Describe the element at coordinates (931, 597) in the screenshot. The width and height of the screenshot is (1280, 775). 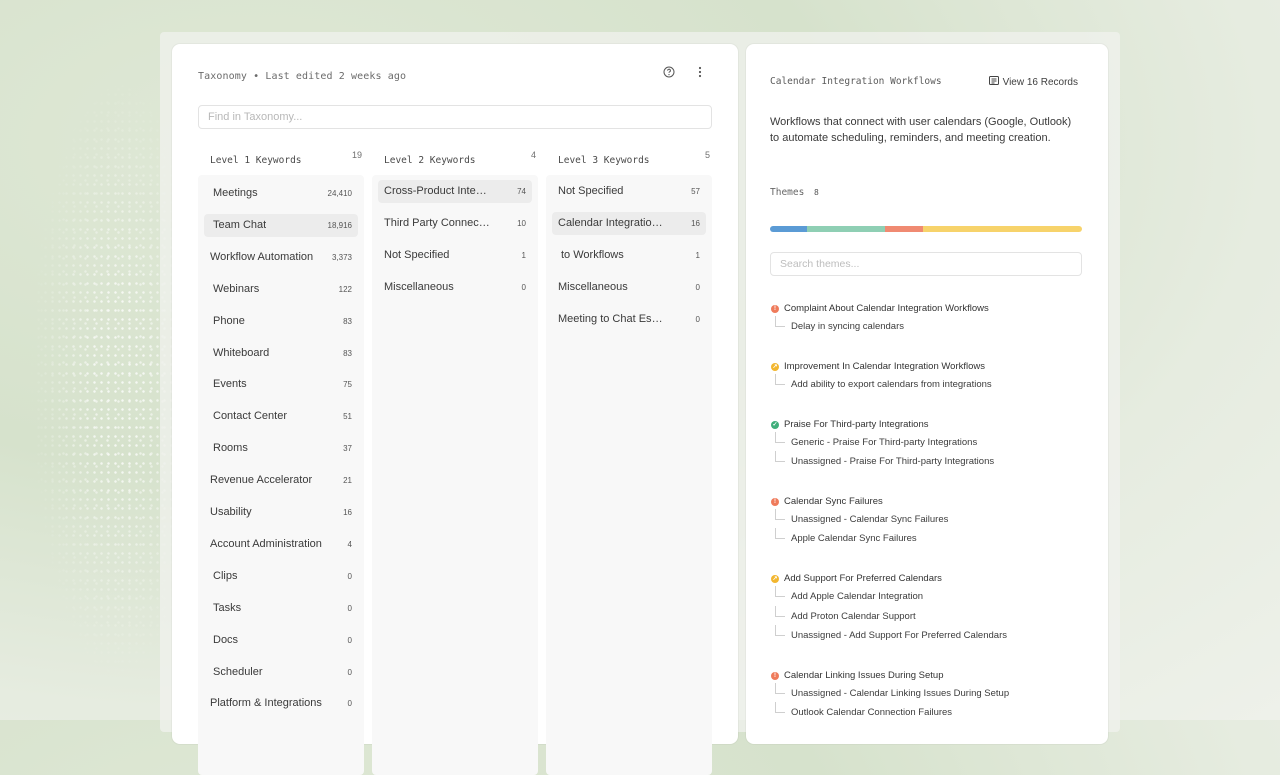
I see `subtheme-item: Add Apple Calendar Integration` at that location.